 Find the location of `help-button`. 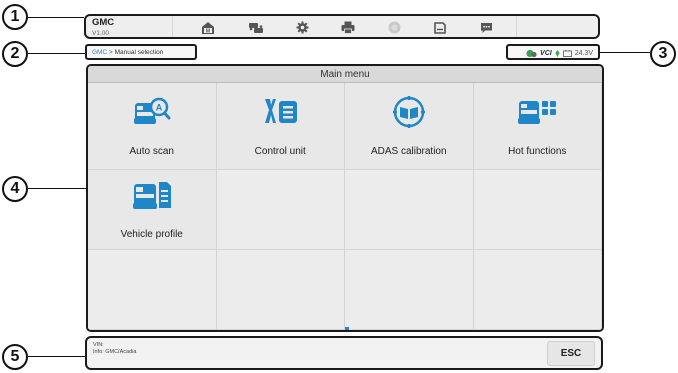

help-button is located at coordinates (394, 27).